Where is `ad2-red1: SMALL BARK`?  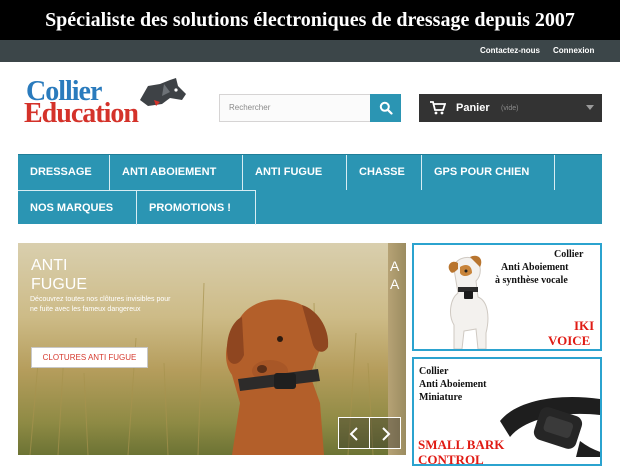
ad2-red1: SMALL BARK is located at coordinates (461, 444).